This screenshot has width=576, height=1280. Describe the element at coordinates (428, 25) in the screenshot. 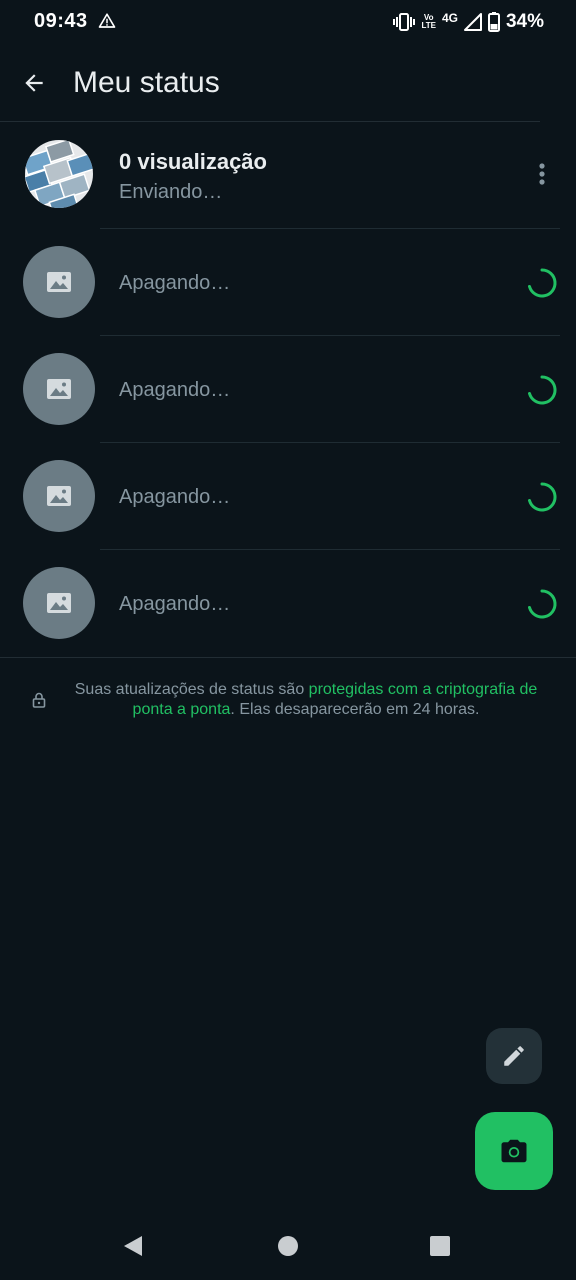

I see `volte-bottom-label: LTE` at that location.